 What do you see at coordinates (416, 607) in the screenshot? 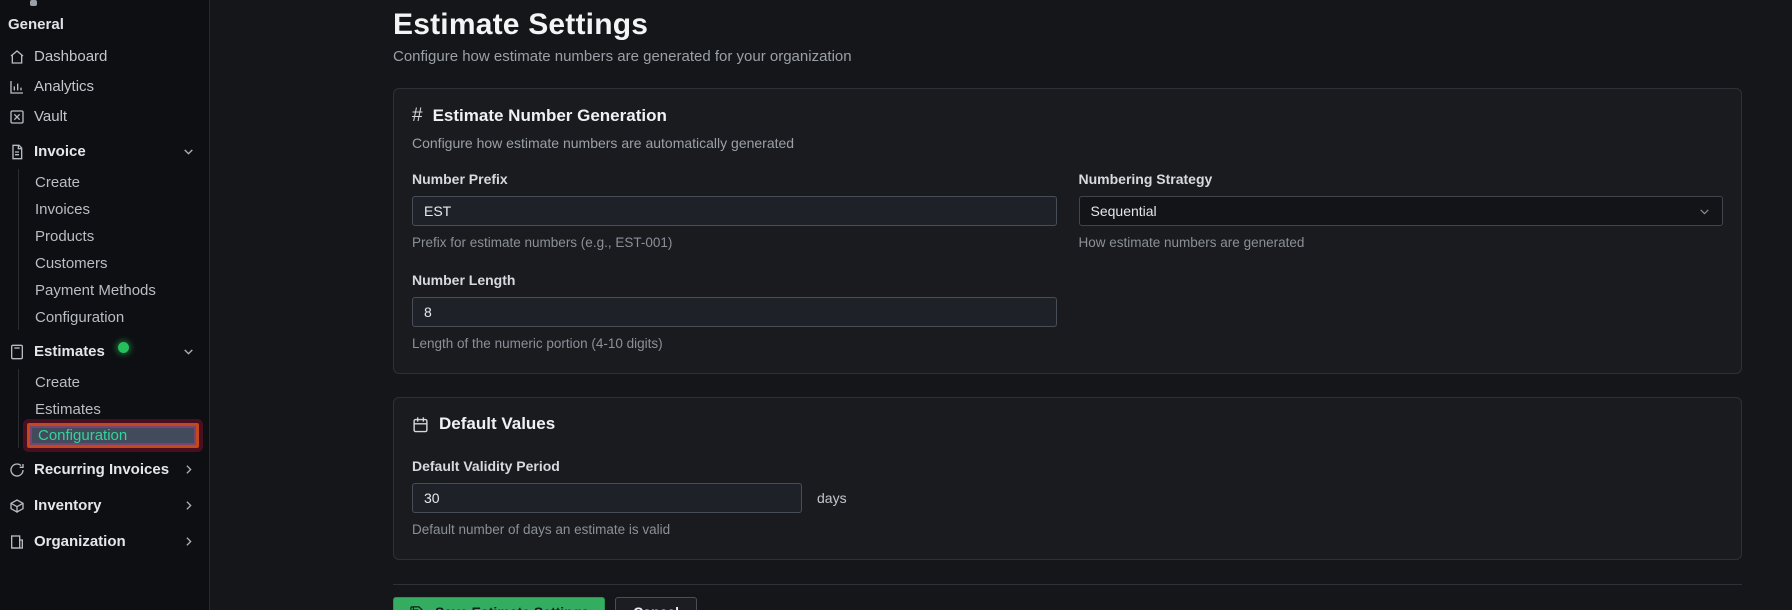
I see `save-floppy-icon` at bounding box center [416, 607].